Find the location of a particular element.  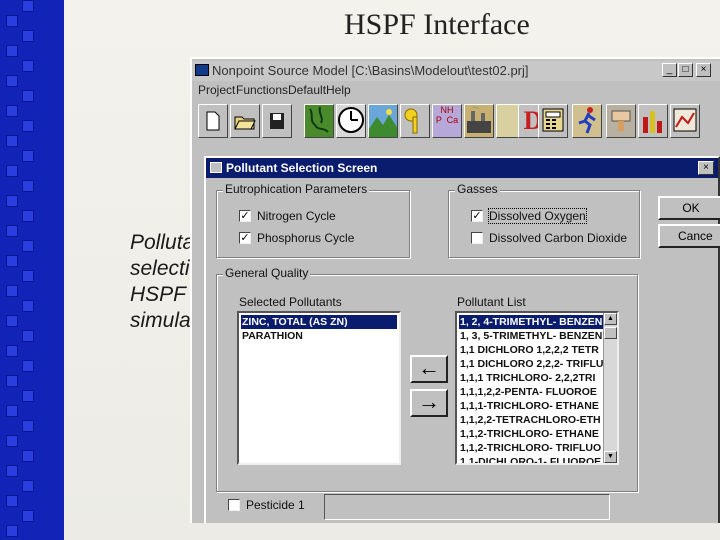

dissolved-carbon-dioxide-checkbox: Dissolved Carbon Dioxide is located at coordinates (554, 239).